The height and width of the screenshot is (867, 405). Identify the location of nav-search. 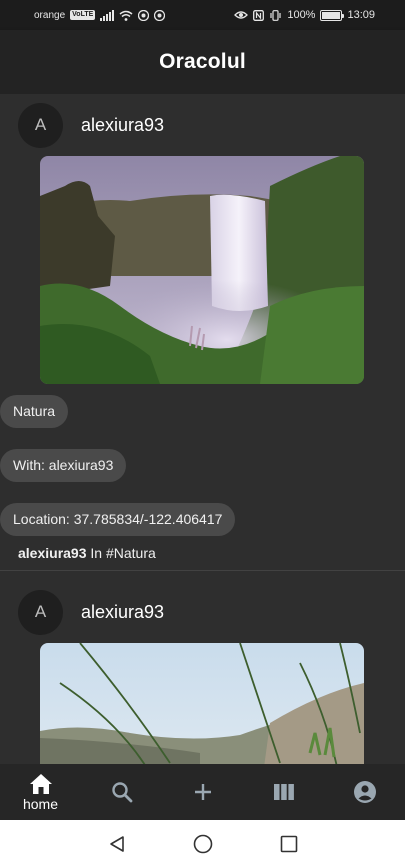
(121, 792).